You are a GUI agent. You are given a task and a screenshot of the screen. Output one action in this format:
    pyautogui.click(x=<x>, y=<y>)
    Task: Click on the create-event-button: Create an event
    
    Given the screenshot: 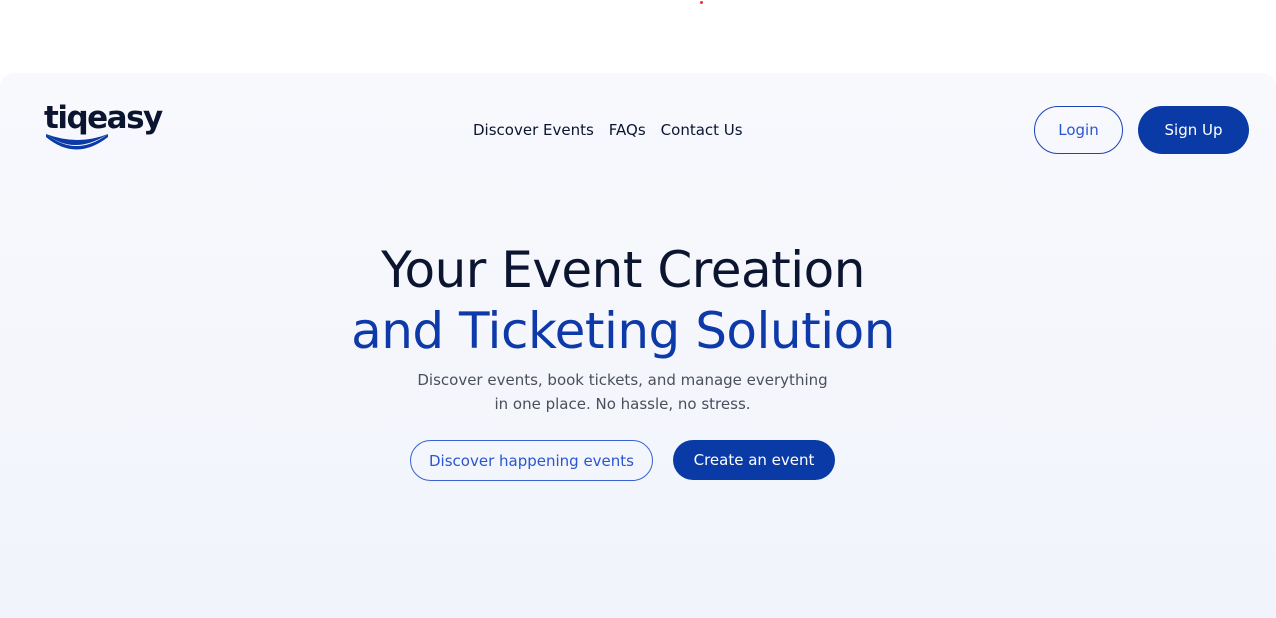 What is the action you would take?
    pyautogui.click(x=754, y=460)
    